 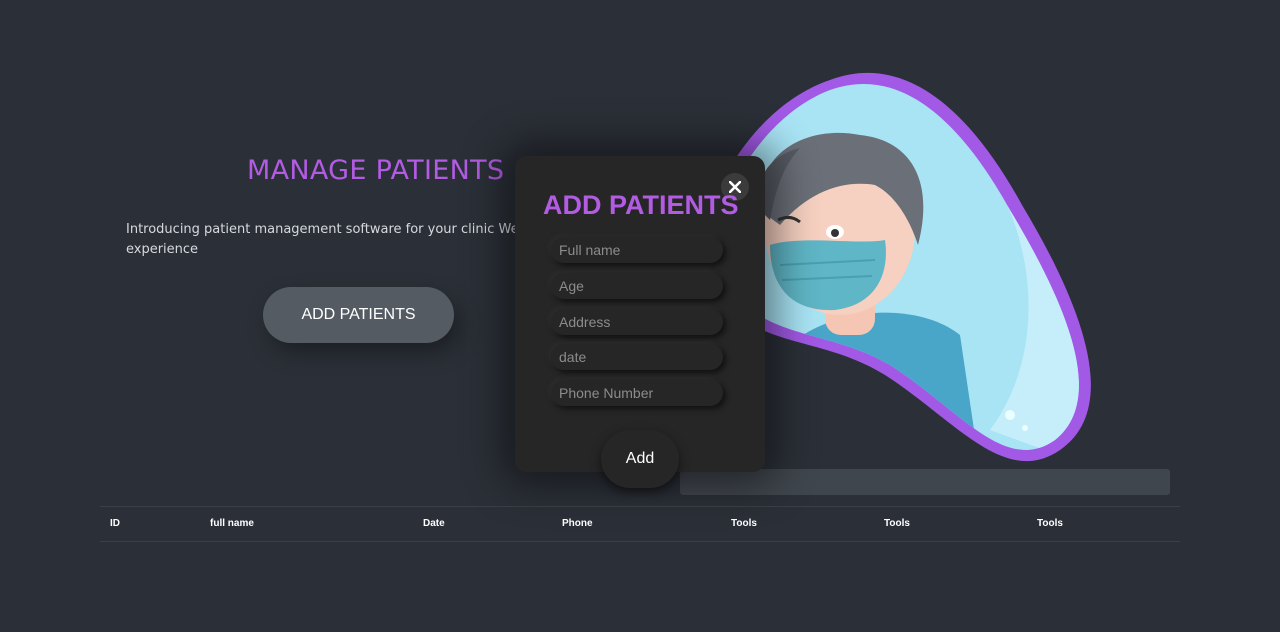 I want to click on address-input, so click(x=637, y=322).